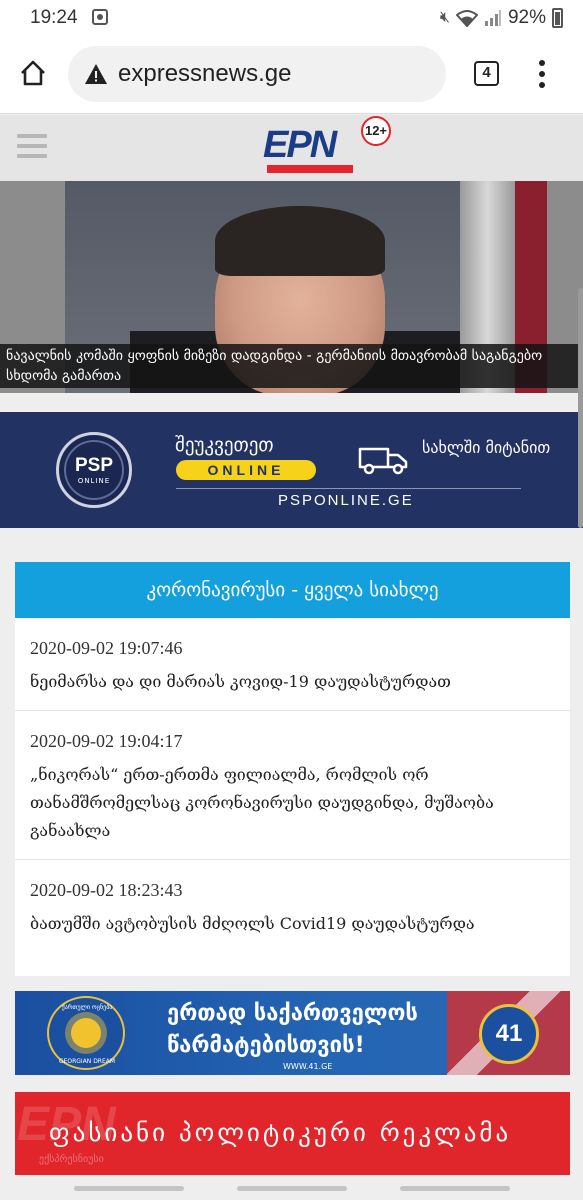 This screenshot has height=1200, width=583. Describe the element at coordinates (486, 73) in the screenshot. I see `tab-switcher-button: 4` at that location.